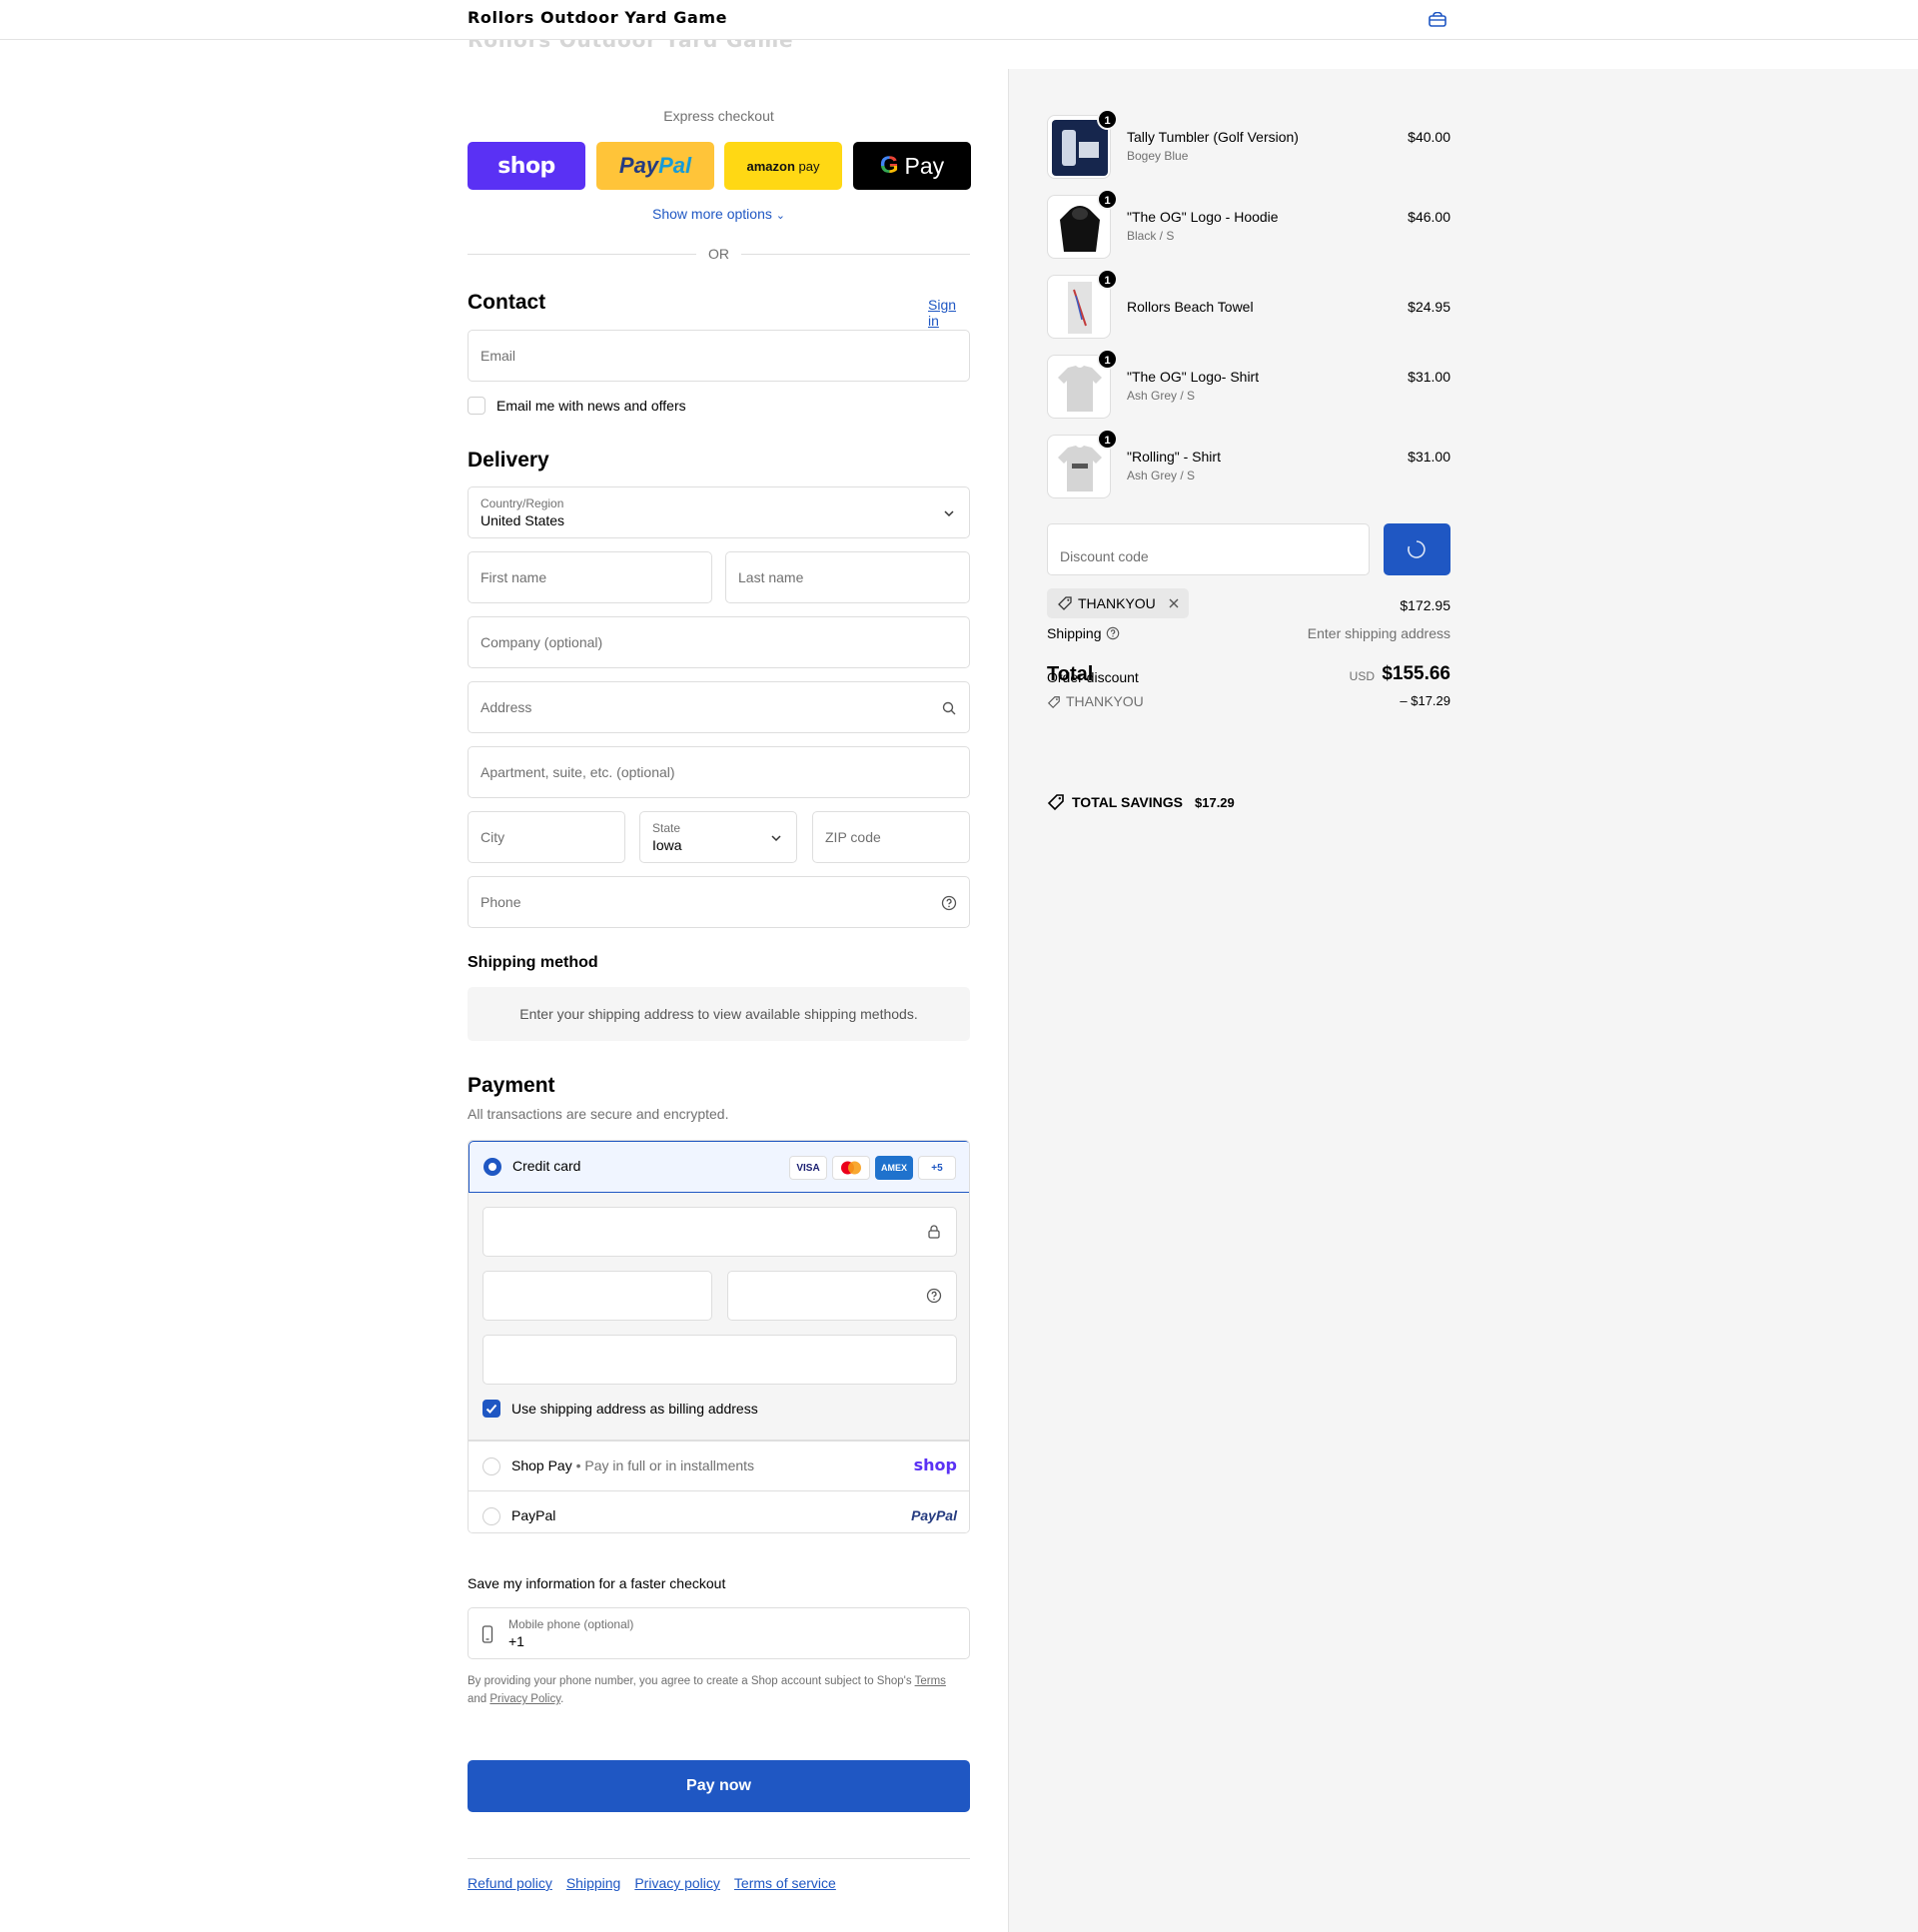 This screenshot has width=1918, height=1932. Describe the element at coordinates (934, 1232) in the screenshot. I see `lock-icon` at that location.